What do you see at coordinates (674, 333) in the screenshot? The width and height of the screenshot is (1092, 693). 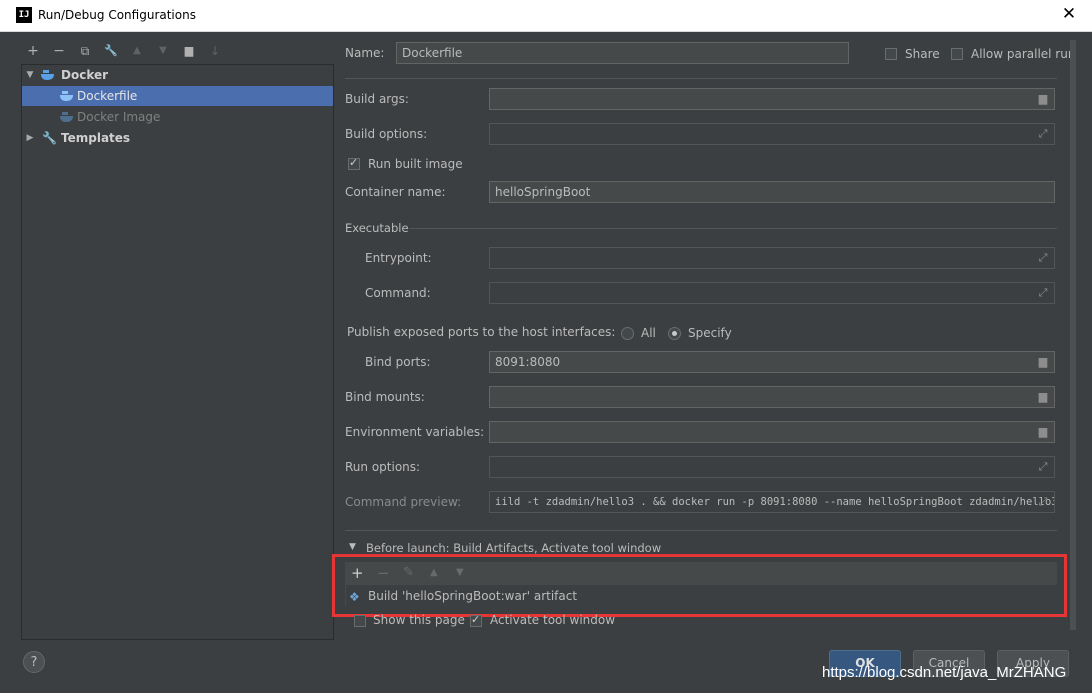 I see `radio-specify` at bounding box center [674, 333].